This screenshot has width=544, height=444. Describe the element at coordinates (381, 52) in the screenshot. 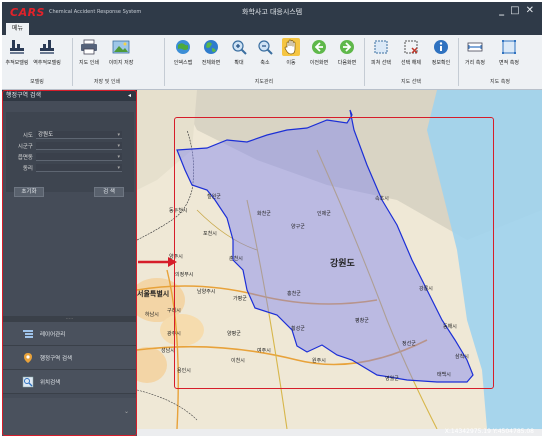

I see `feature-select-button: 피쳐 선택` at that location.